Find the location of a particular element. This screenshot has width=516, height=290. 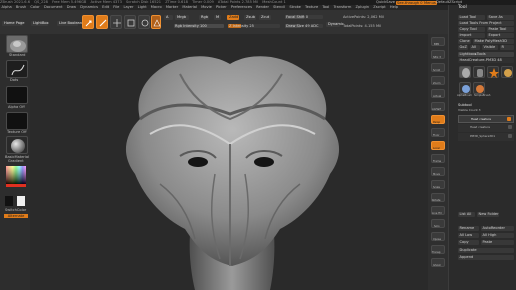

simple-brush-thumb is located at coordinates (479, 88).